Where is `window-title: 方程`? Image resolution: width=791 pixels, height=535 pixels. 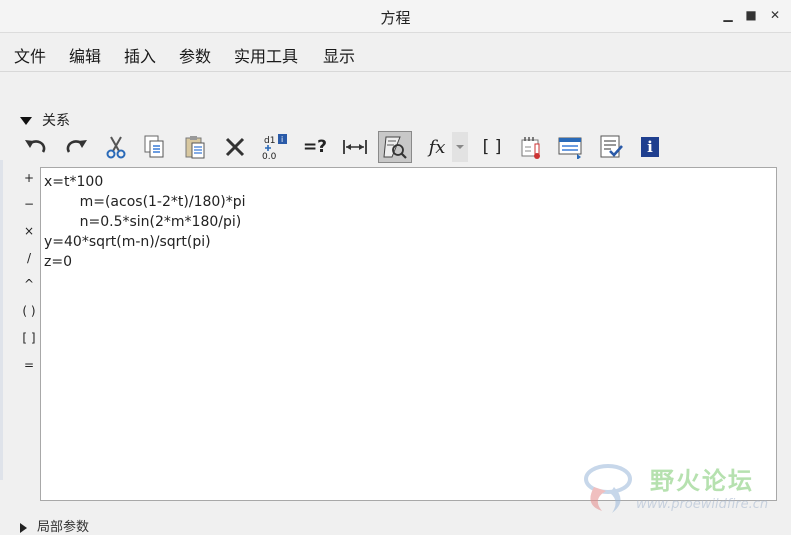
window-title: 方程 is located at coordinates (395, 18).